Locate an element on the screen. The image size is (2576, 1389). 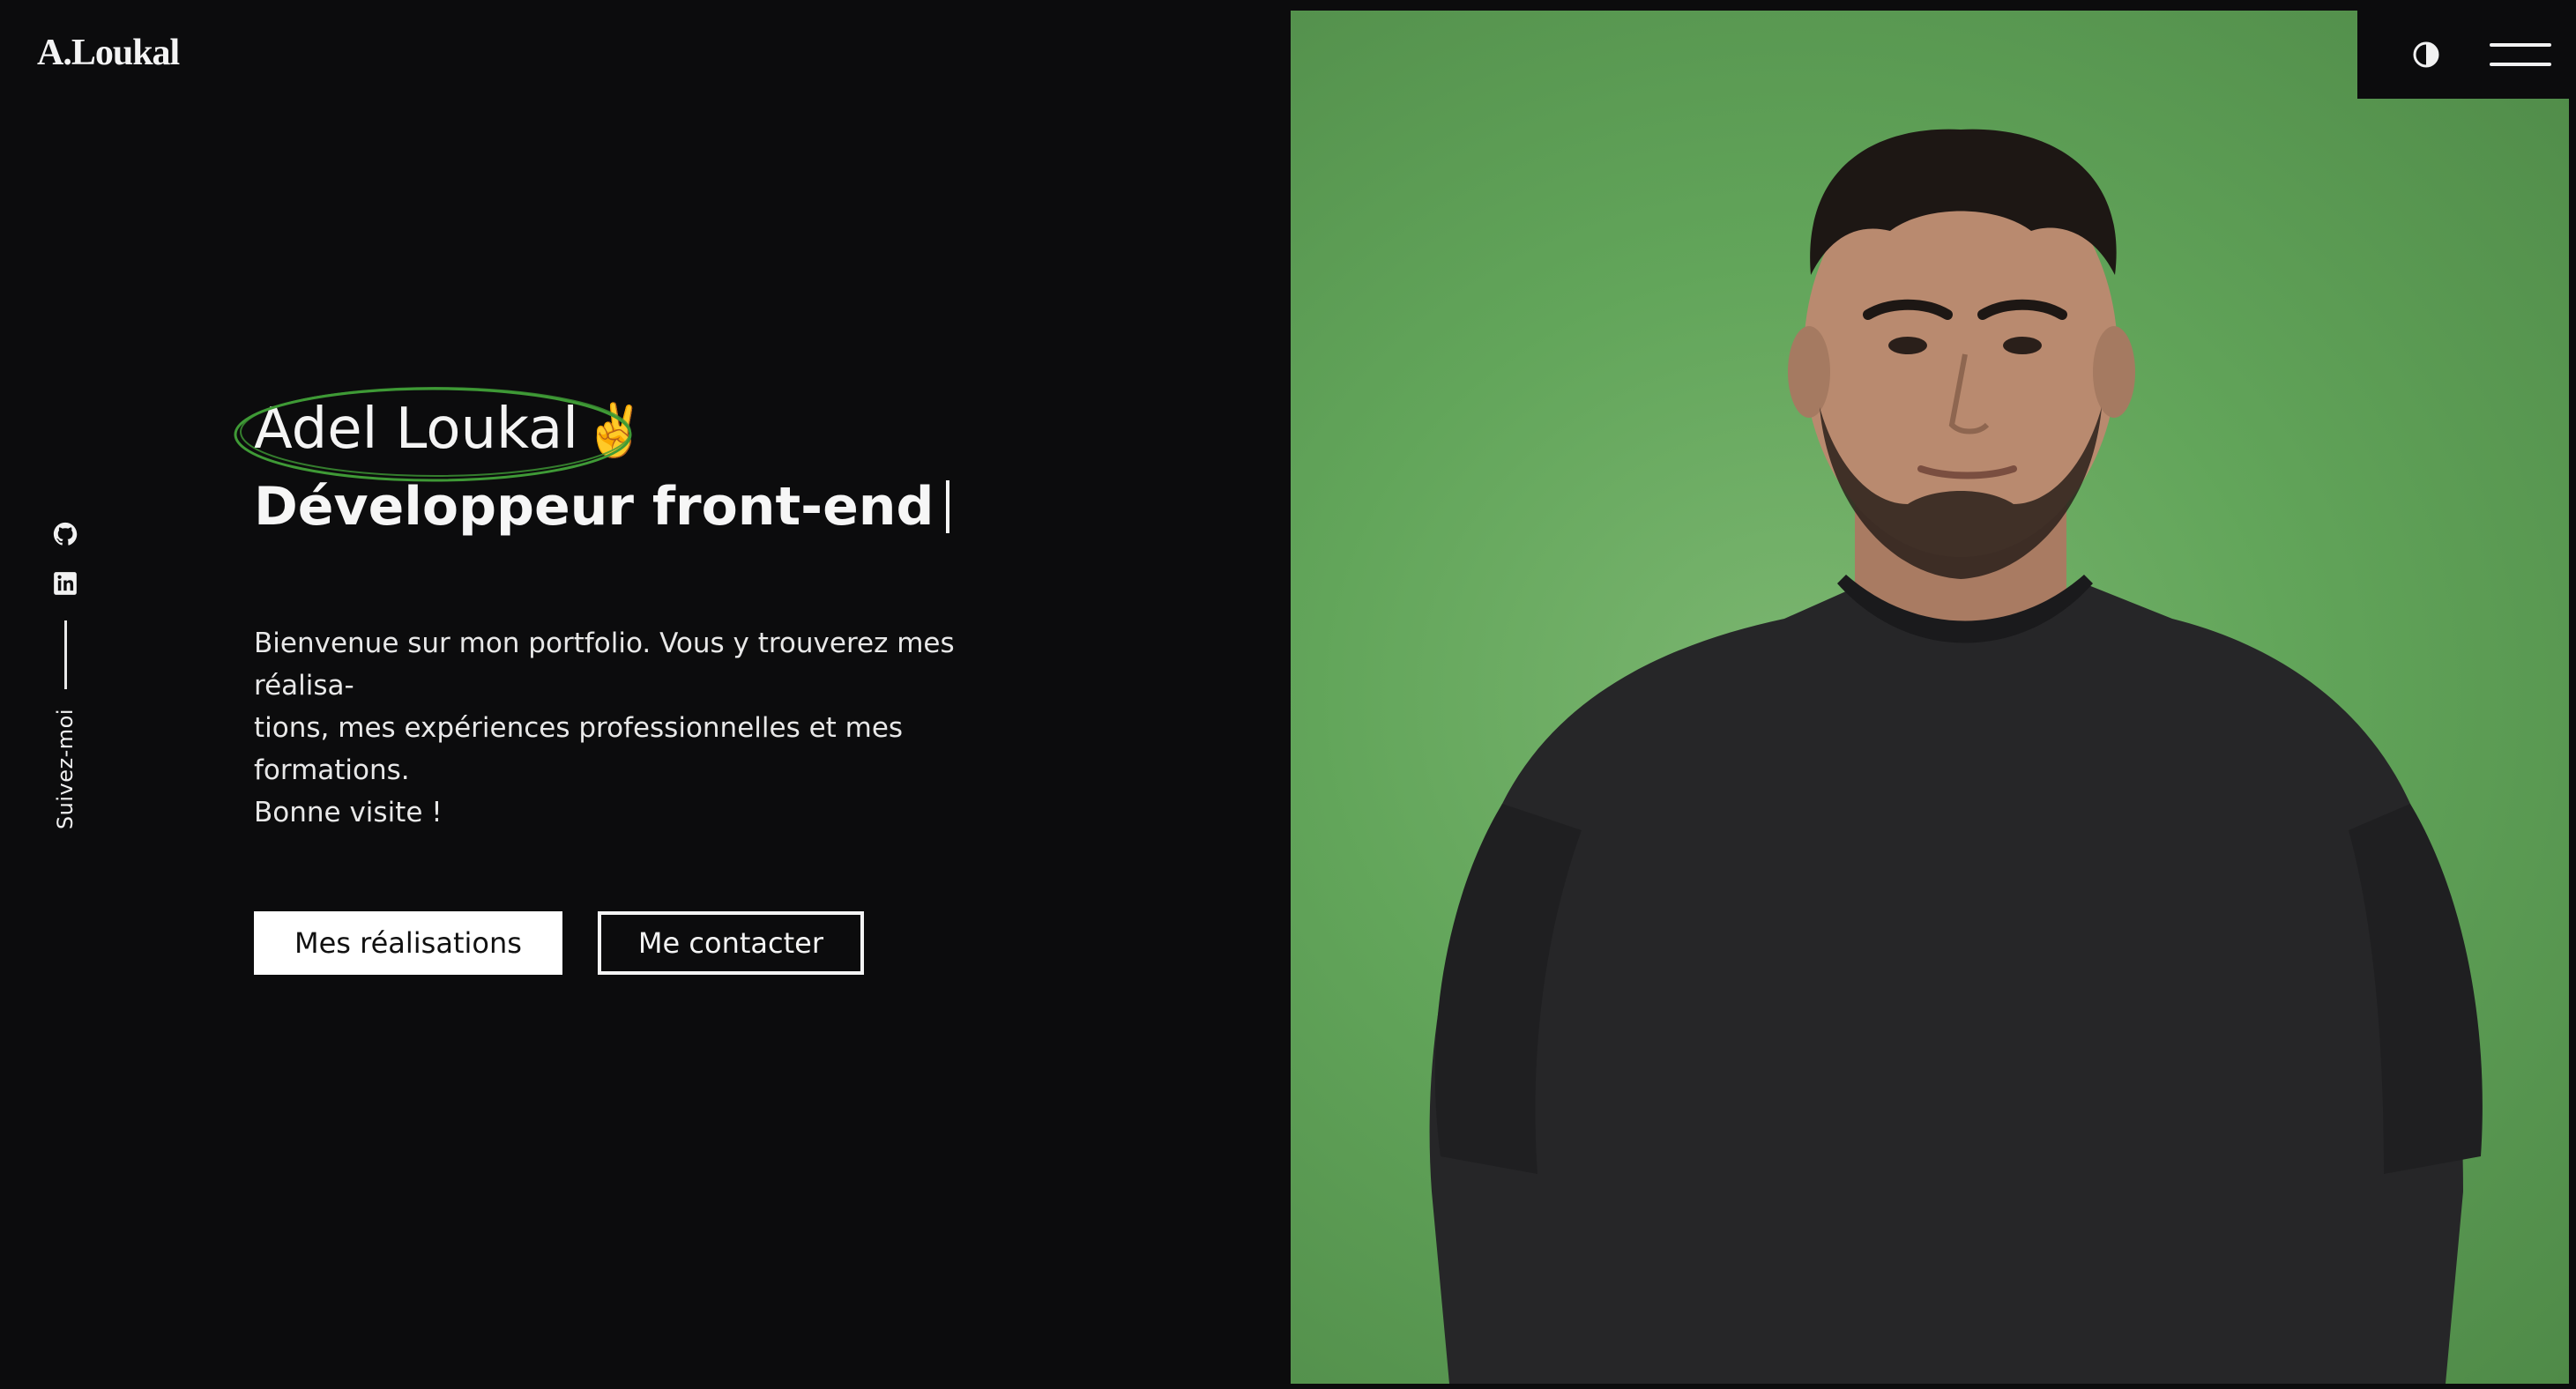
top-controls is located at coordinates (2466, 55).